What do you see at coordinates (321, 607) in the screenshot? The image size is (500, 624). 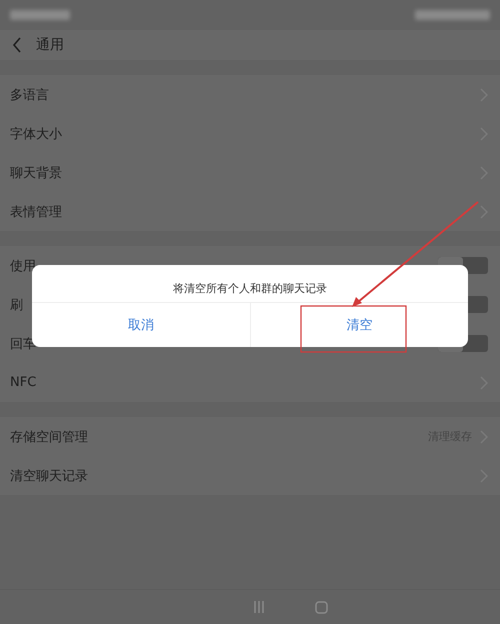 I see `home-icon` at bounding box center [321, 607].